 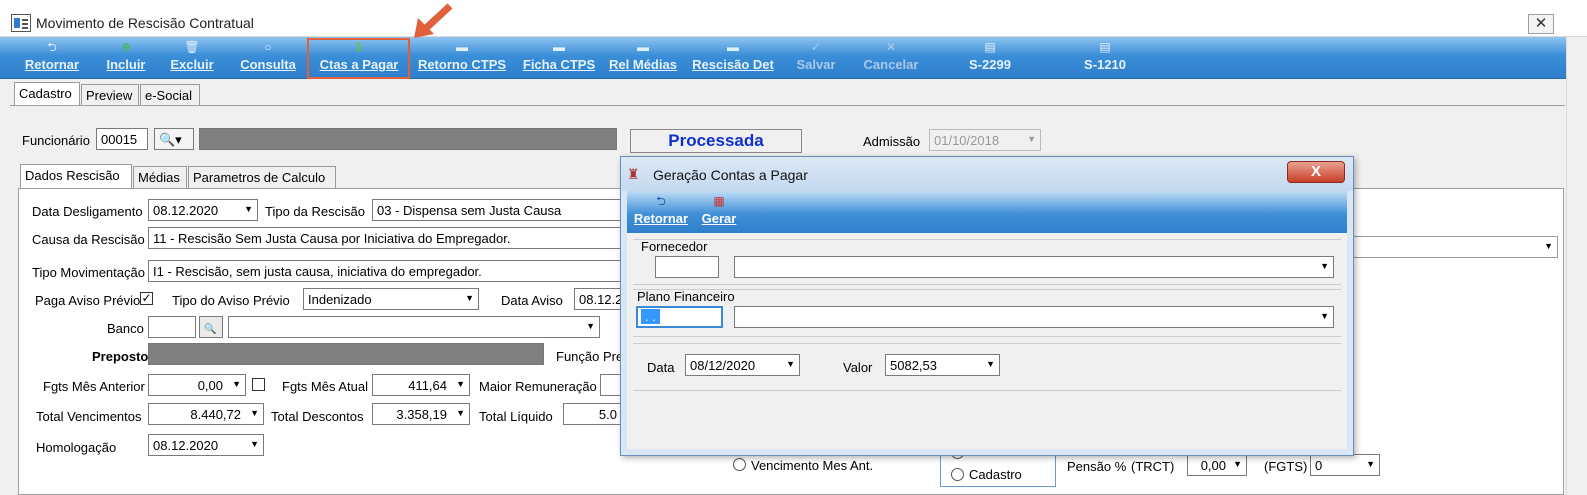 What do you see at coordinates (516, 416) in the screenshot?
I see `total-liquido-label: Total Líquido` at bounding box center [516, 416].